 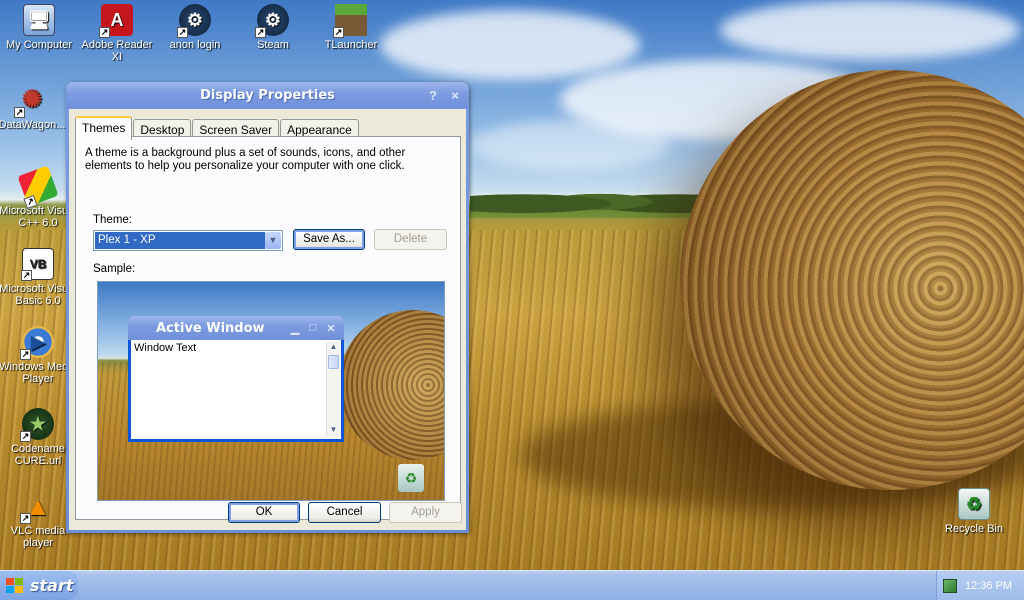 I want to click on system-tray: 12:36 PM, so click(x=980, y=585).